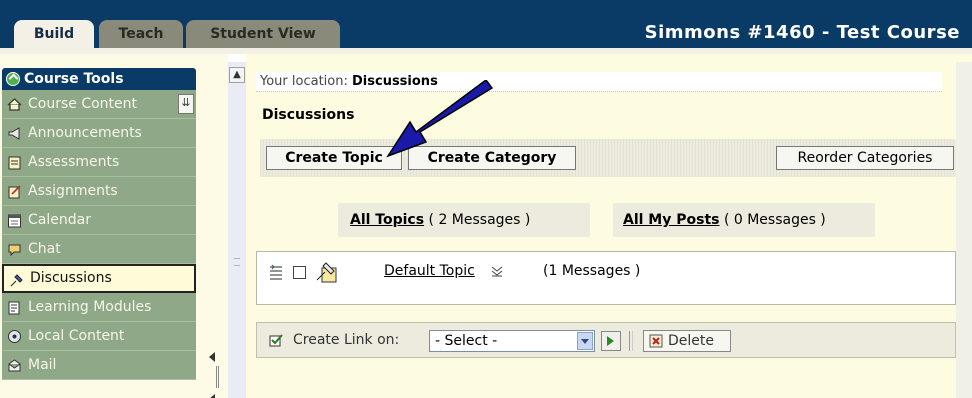 The image size is (972, 398). Describe the element at coordinates (141, 34) in the screenshot. I see `tab-teach: Teach` at that location.